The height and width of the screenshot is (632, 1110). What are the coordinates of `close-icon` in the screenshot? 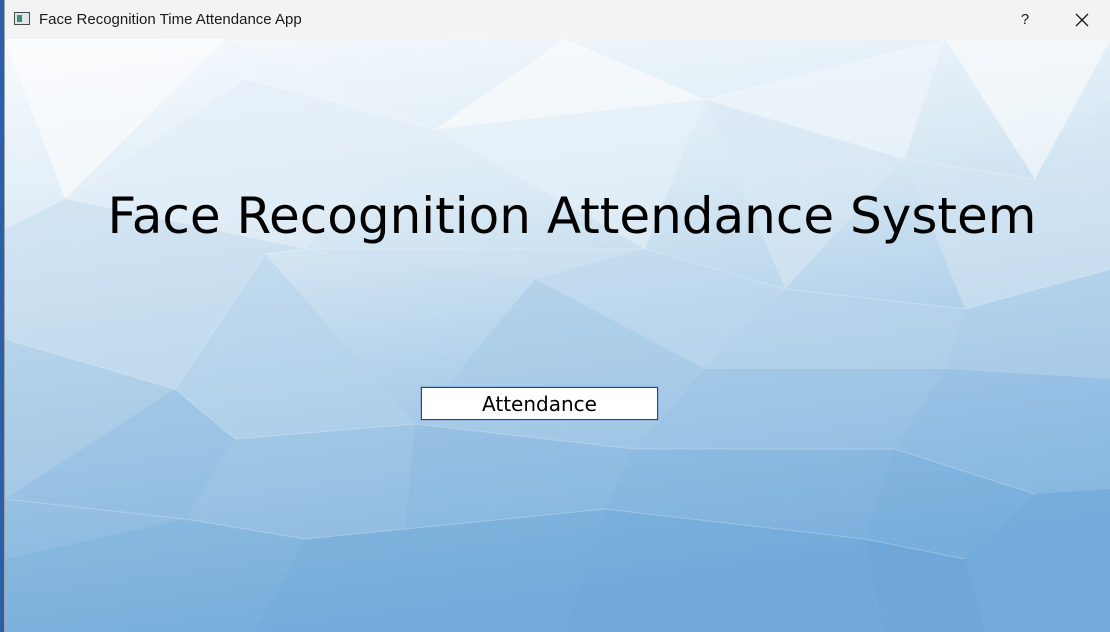 It's located at (1082, 19).